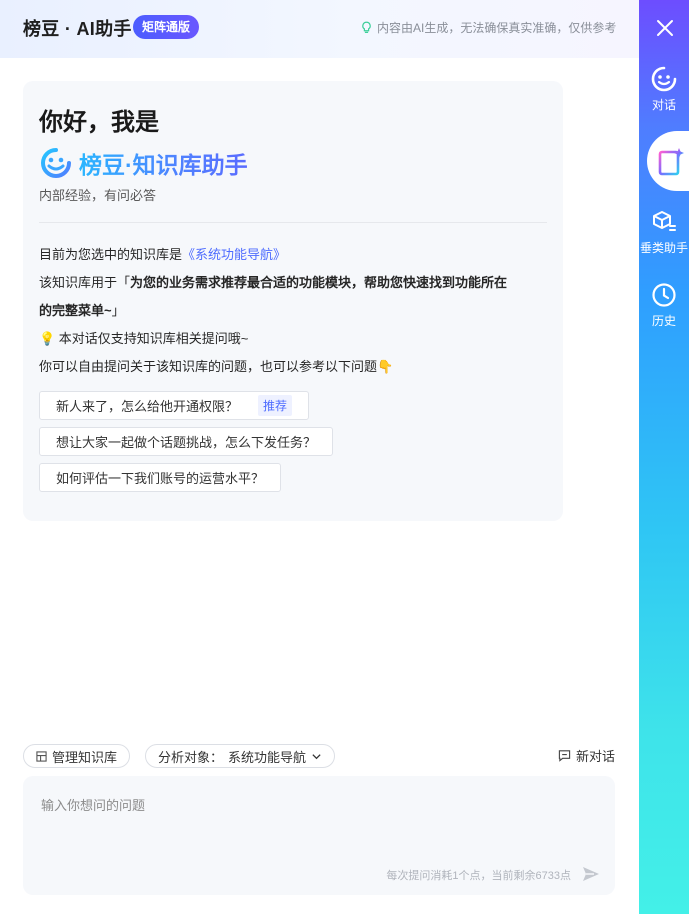 The width and height of the screenshot is (689, 914). Describe the element at coordinates (234, 254) in the screenshot. I see `kb-name-link: 《系统功能导航》` at that location.